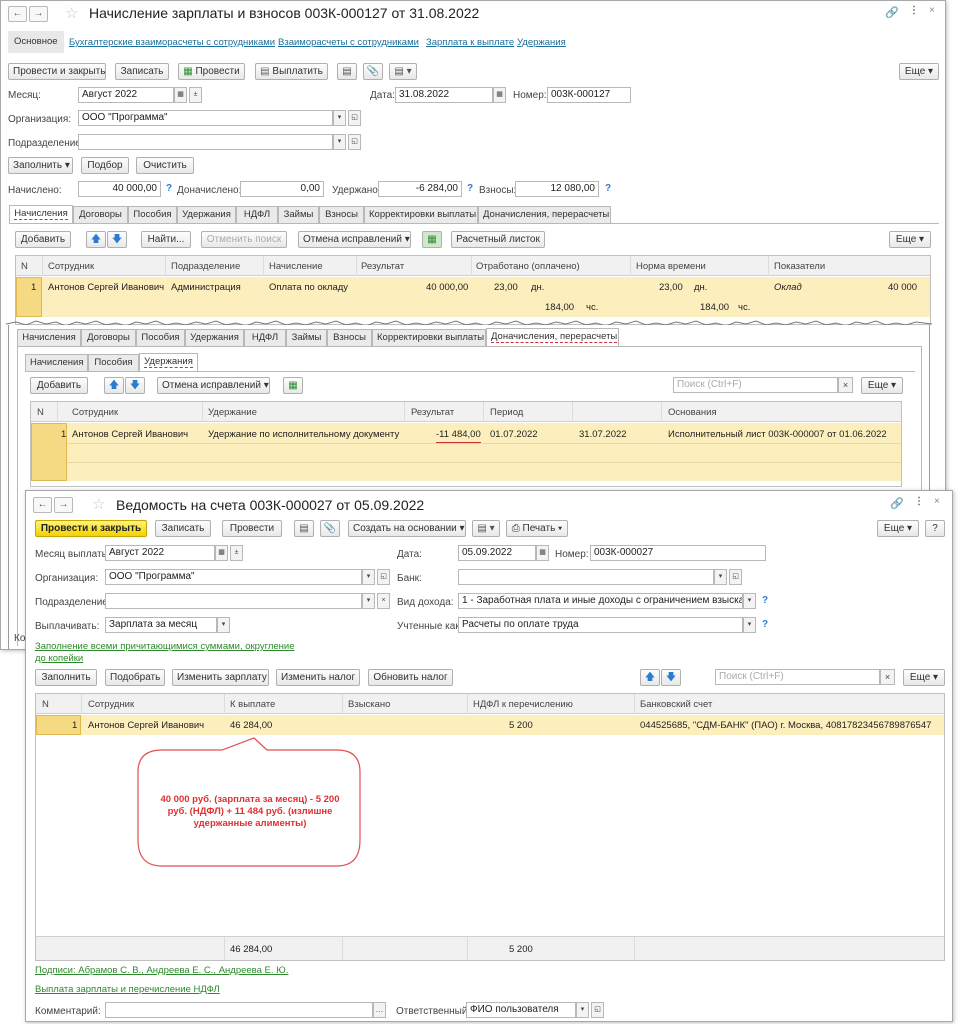 The width and height of the screenshot is (967, 1024). I want to click on month-field: Август 2022, so click(126, 95).